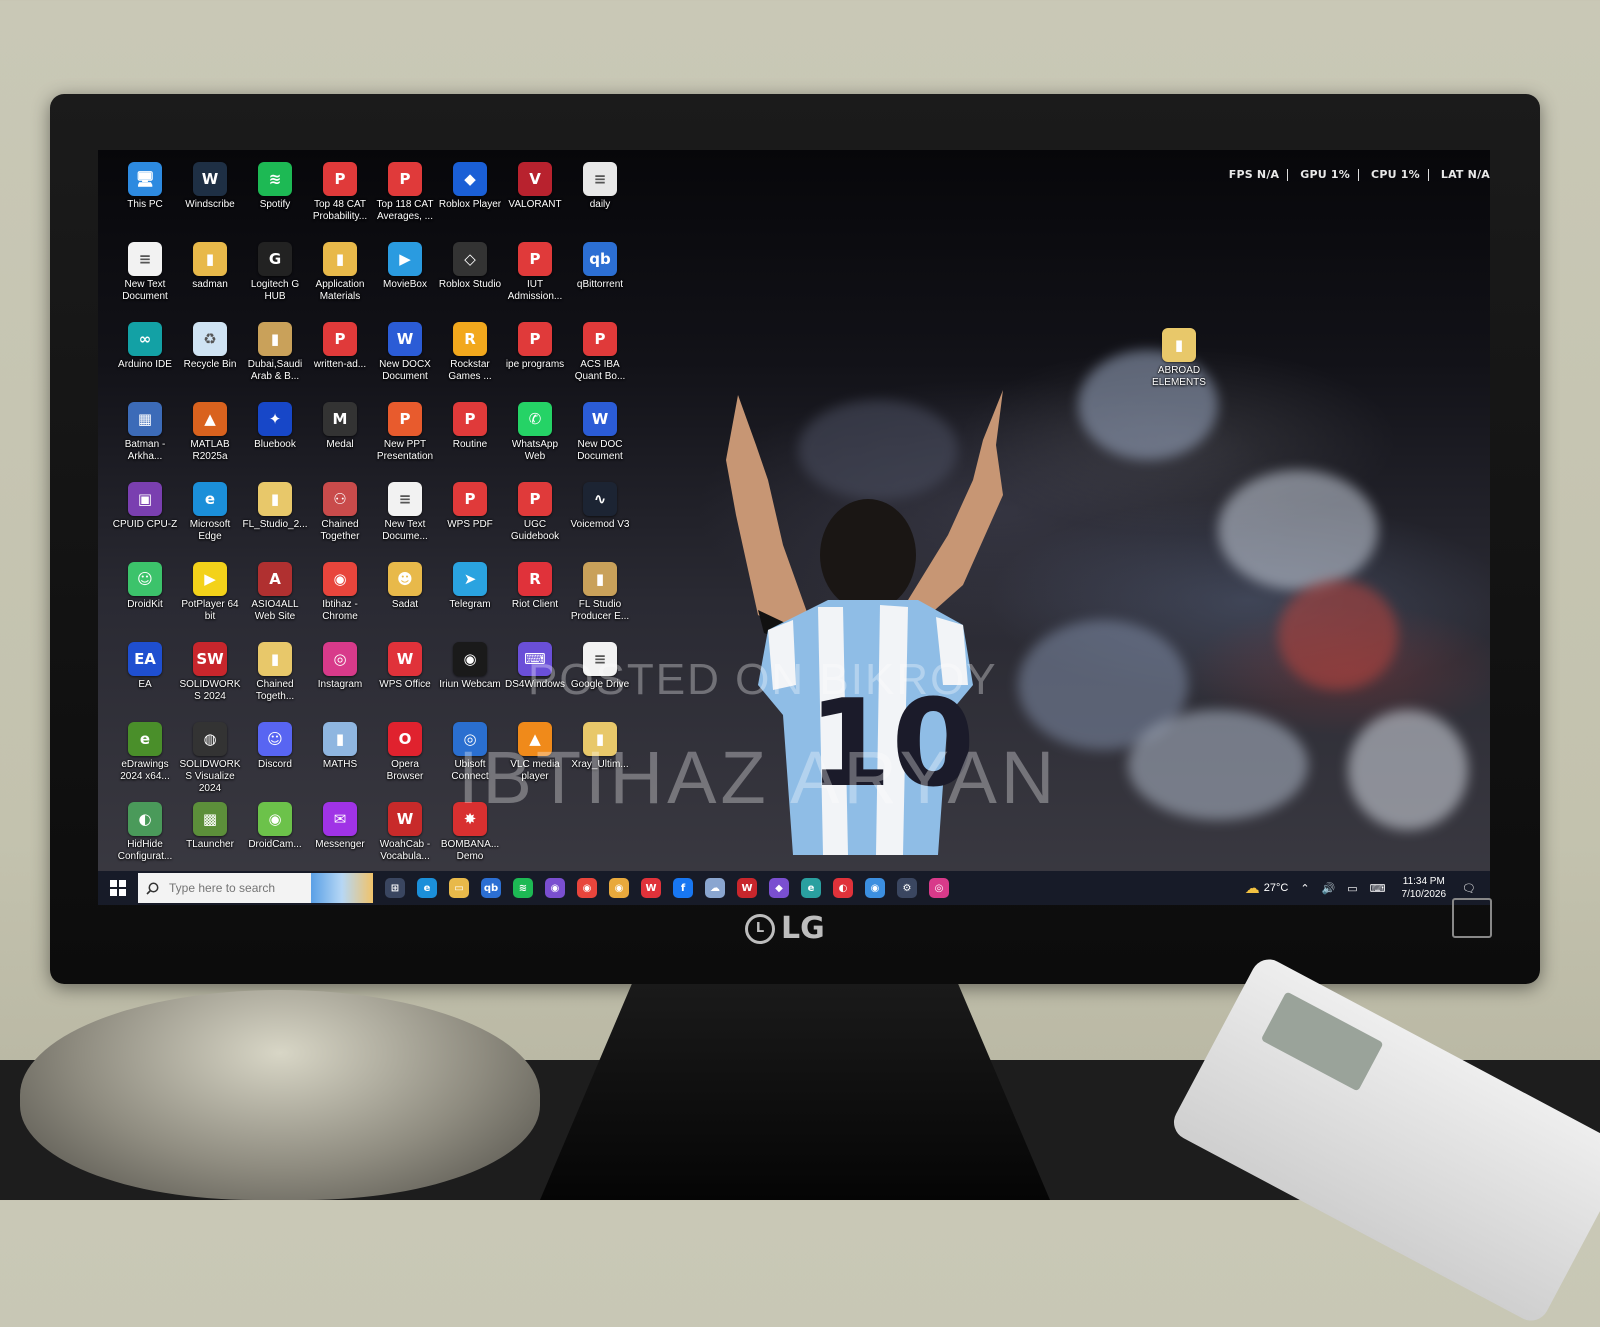 Image resolution: width=1600 pixels, height=1327 pixels. I want to click on desktop-icon: ▮ MATHS, so click(340, 746).